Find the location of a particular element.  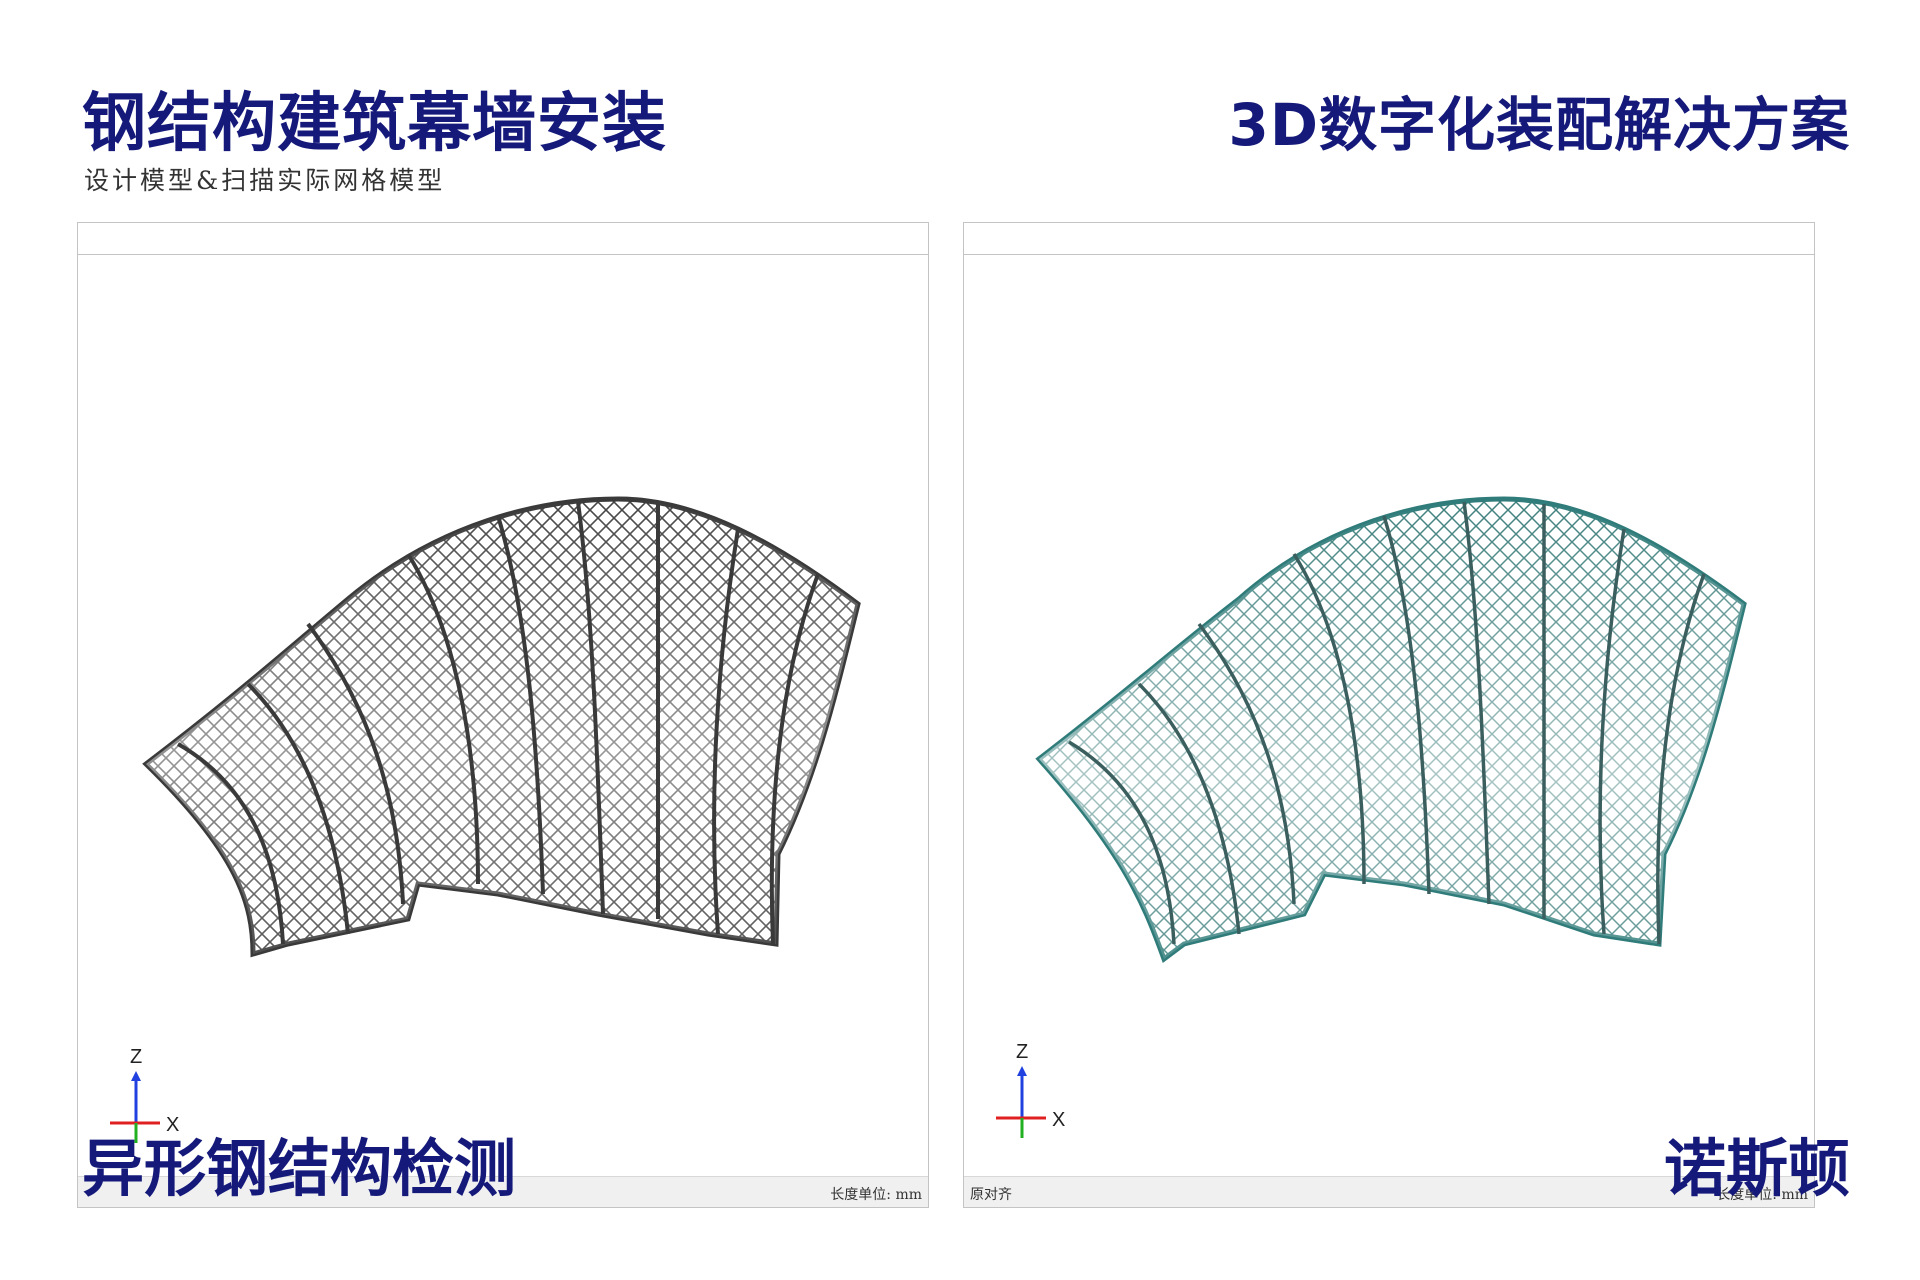

page-title-left: 钢结构建筑幕墙安装 is located at coordinates (374, 124).